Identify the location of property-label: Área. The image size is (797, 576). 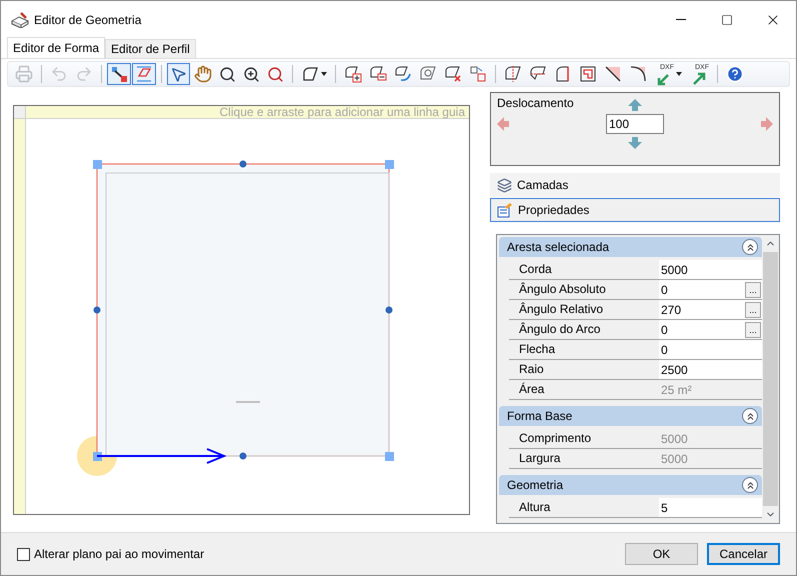
(532, 389).